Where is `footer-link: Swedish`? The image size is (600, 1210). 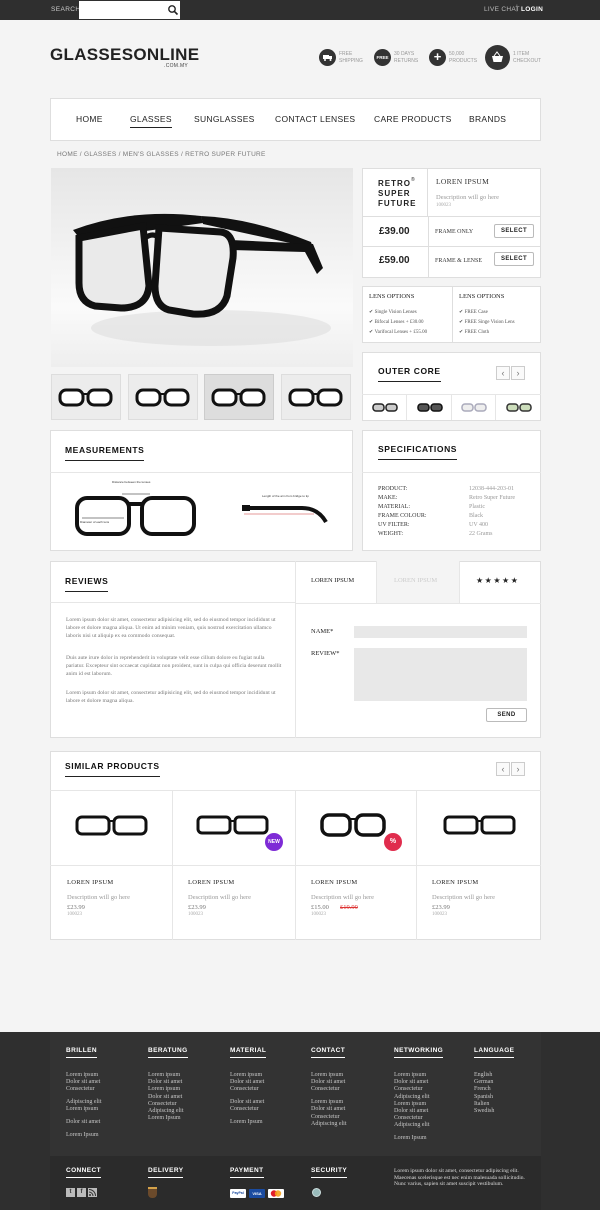 footer-link: Swedish is located at coordinates (484, 1111).